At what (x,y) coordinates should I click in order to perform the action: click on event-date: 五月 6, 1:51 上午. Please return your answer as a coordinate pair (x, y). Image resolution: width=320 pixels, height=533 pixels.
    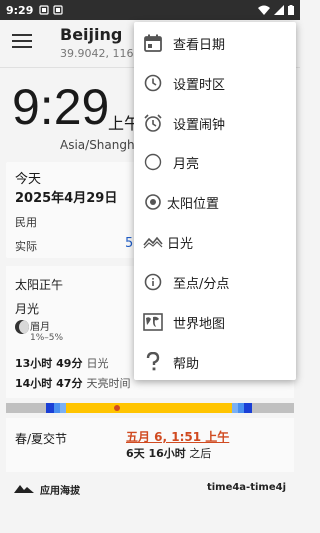
    Looking at the image, I should click on (177, 436).